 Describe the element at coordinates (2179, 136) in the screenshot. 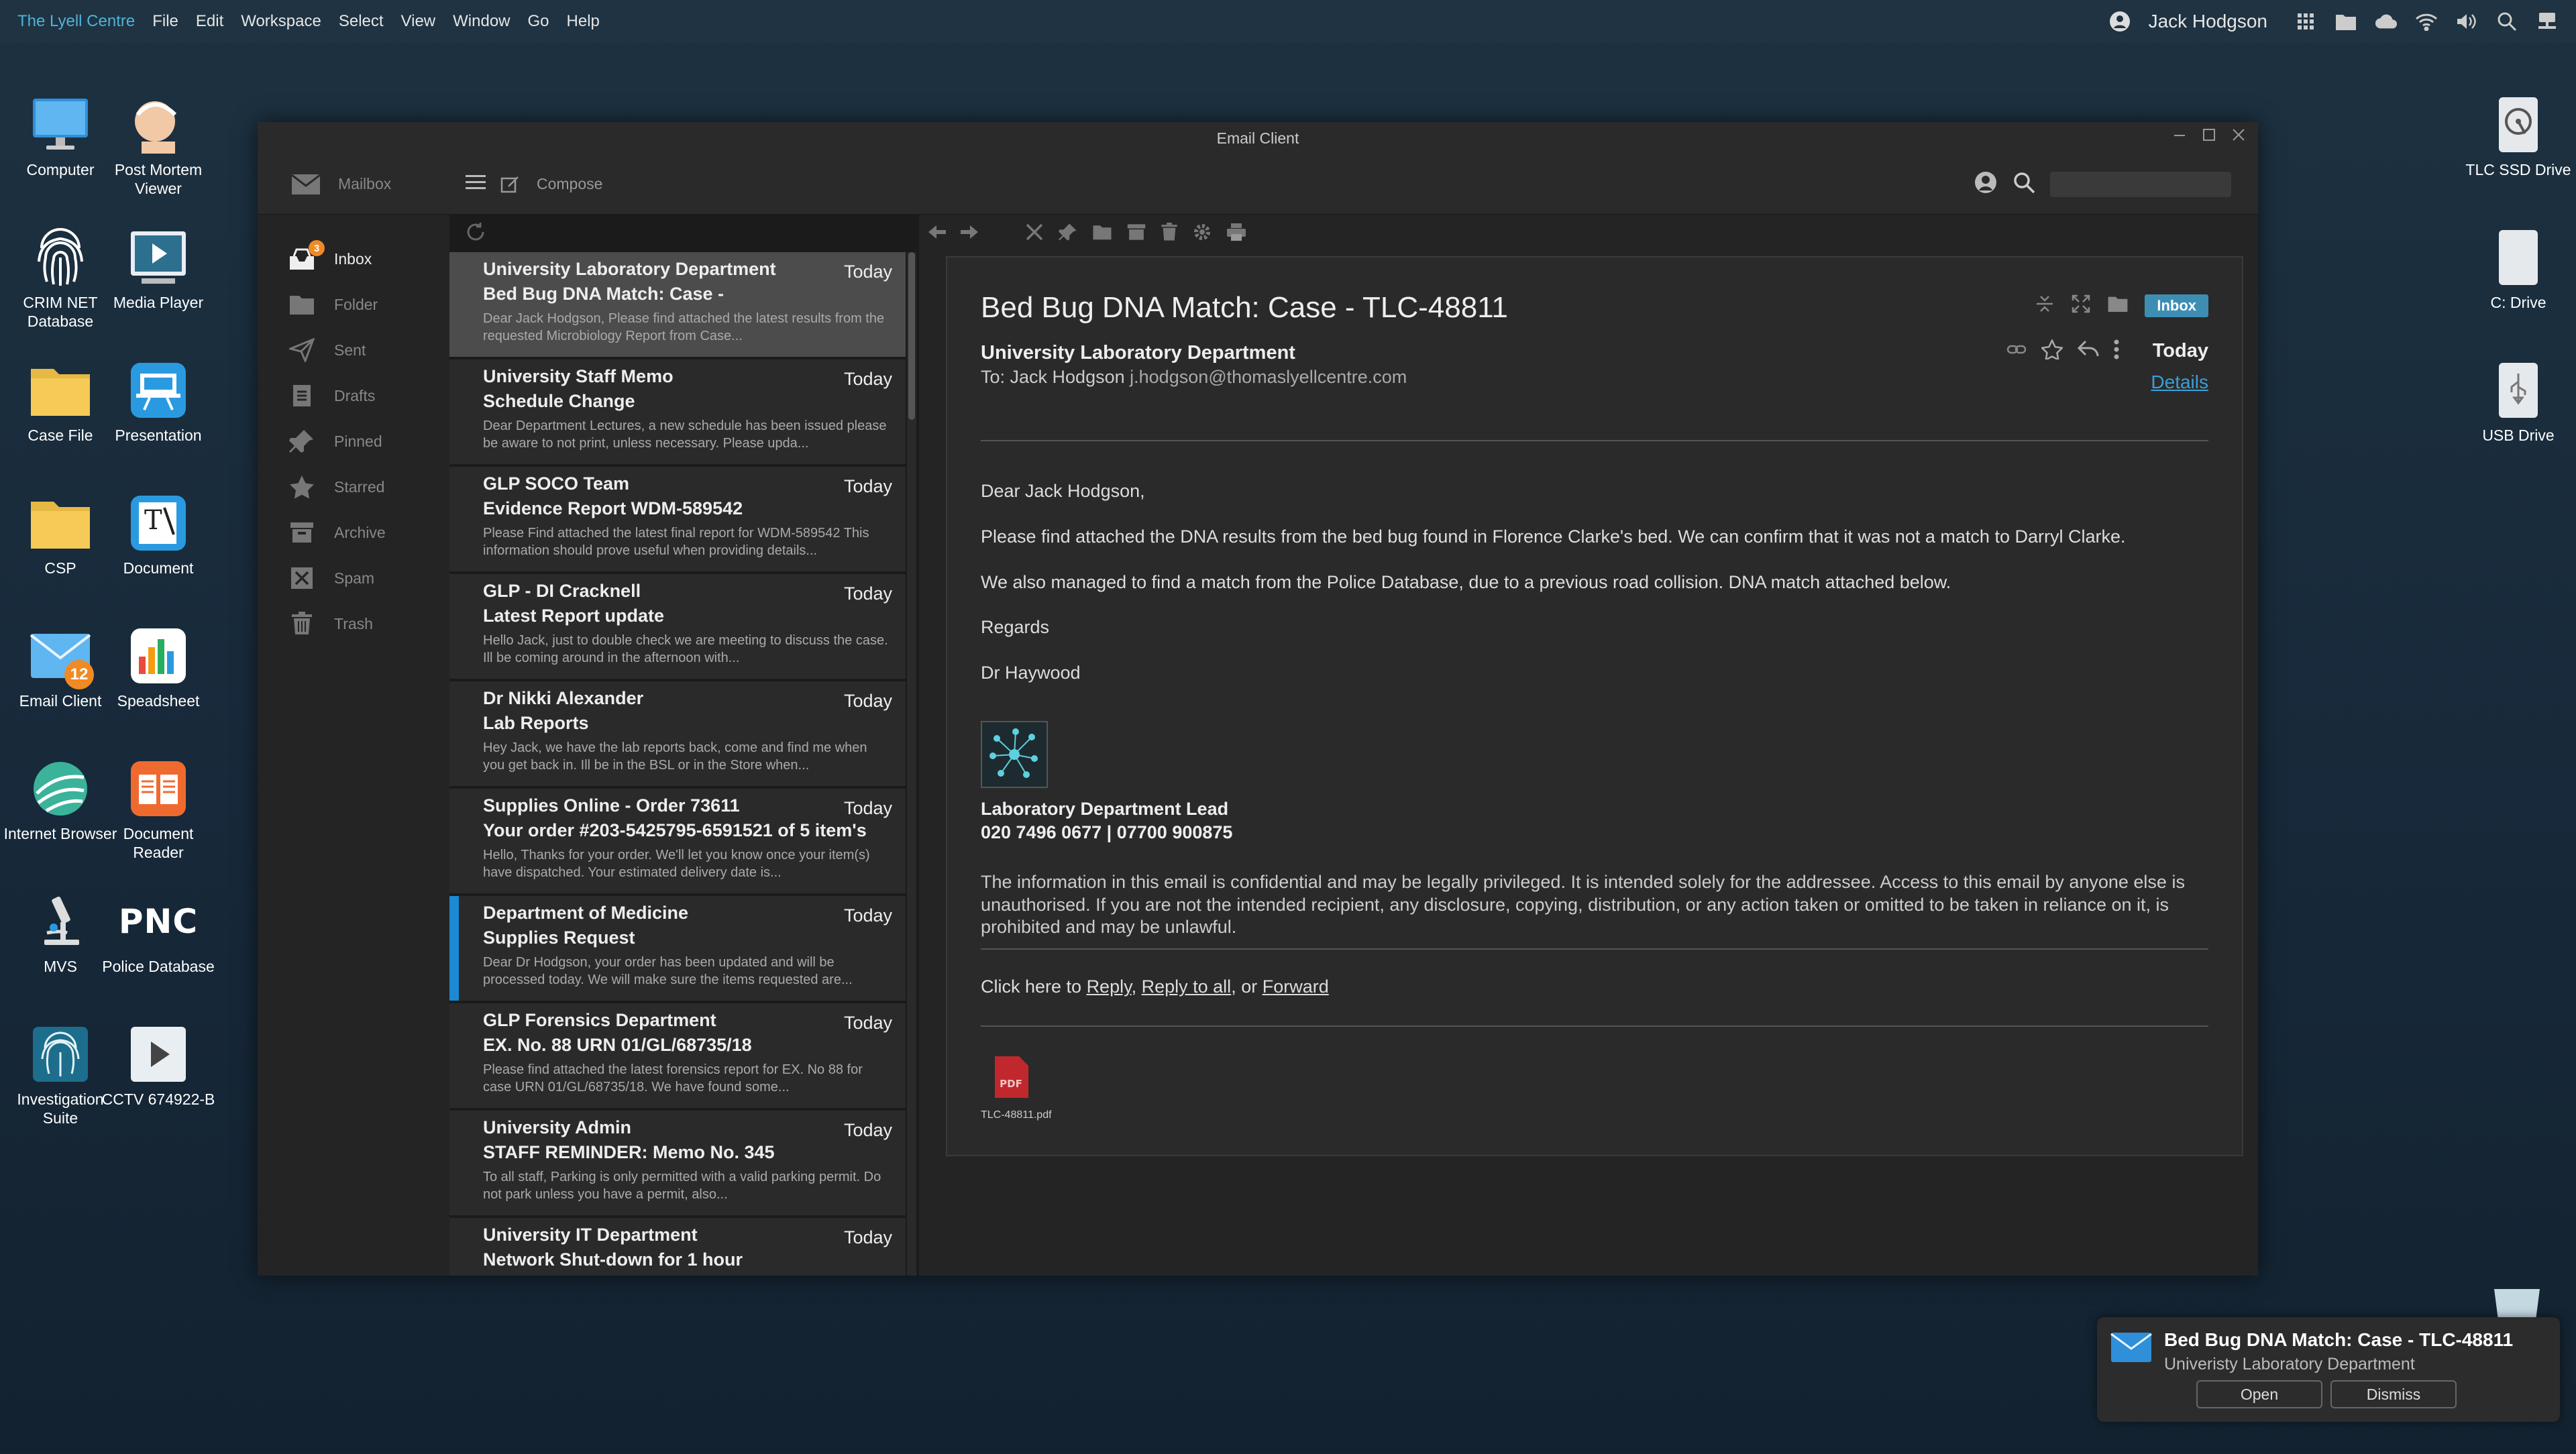

I see `minimize-icon` at that location.